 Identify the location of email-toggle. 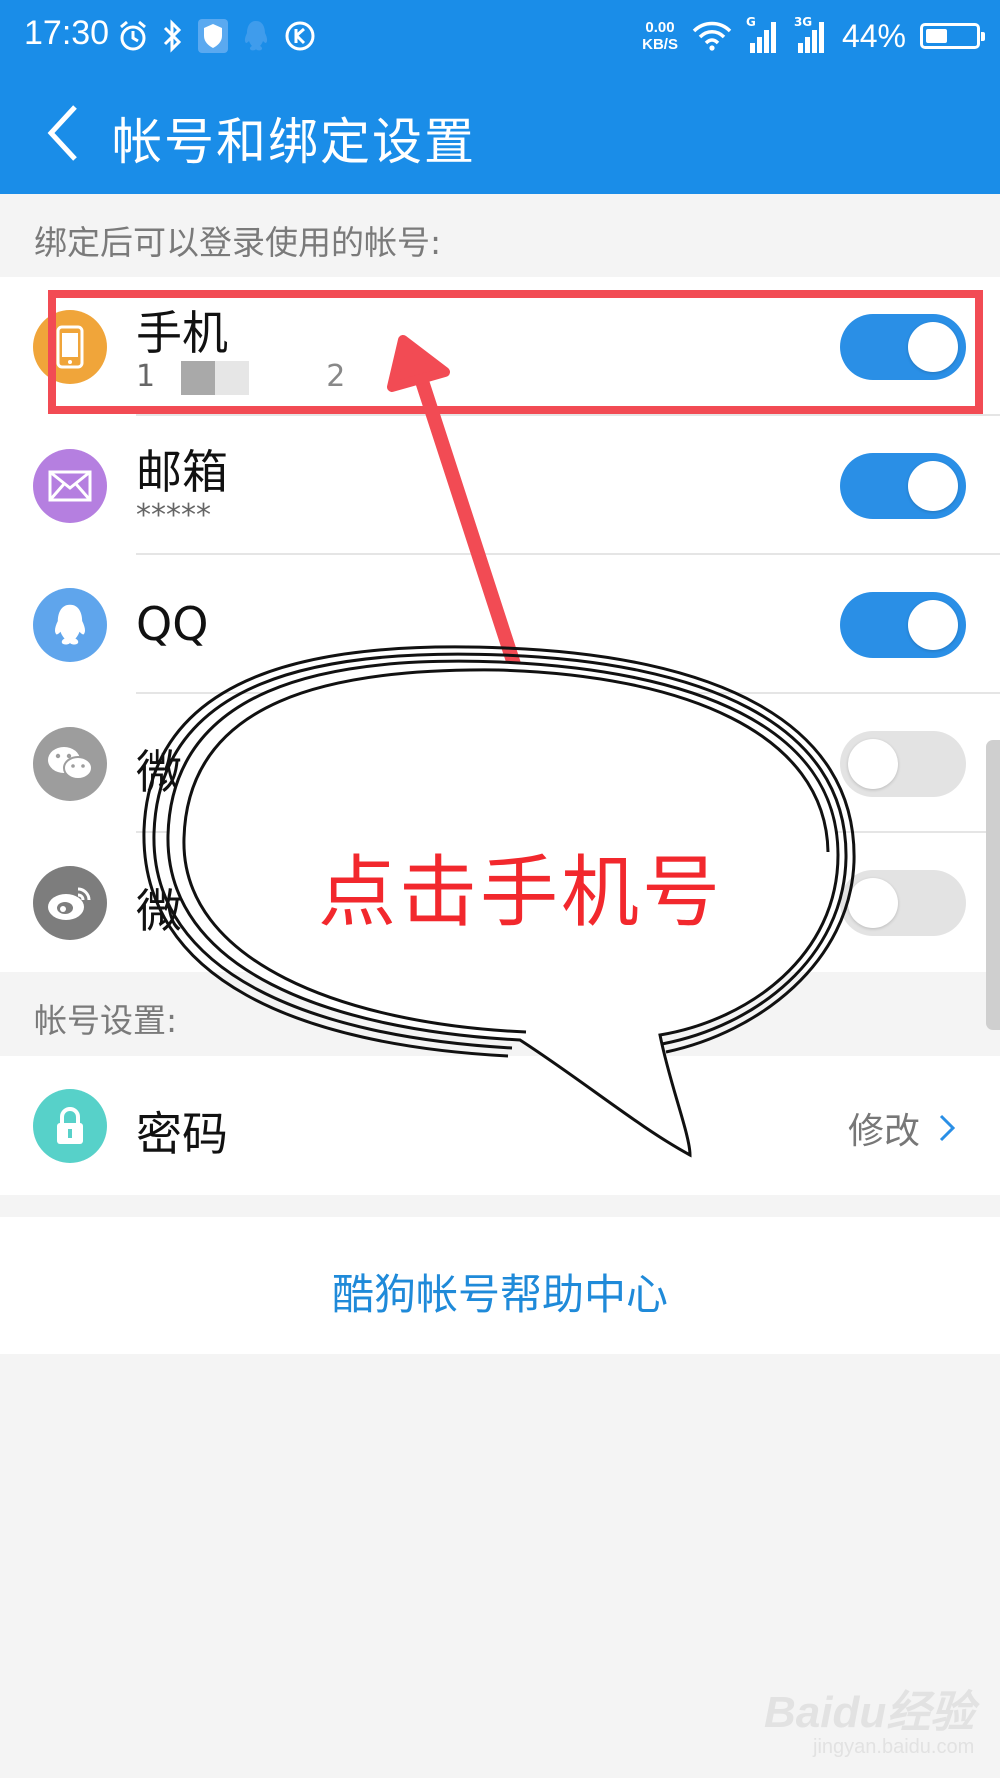
(903, 486).